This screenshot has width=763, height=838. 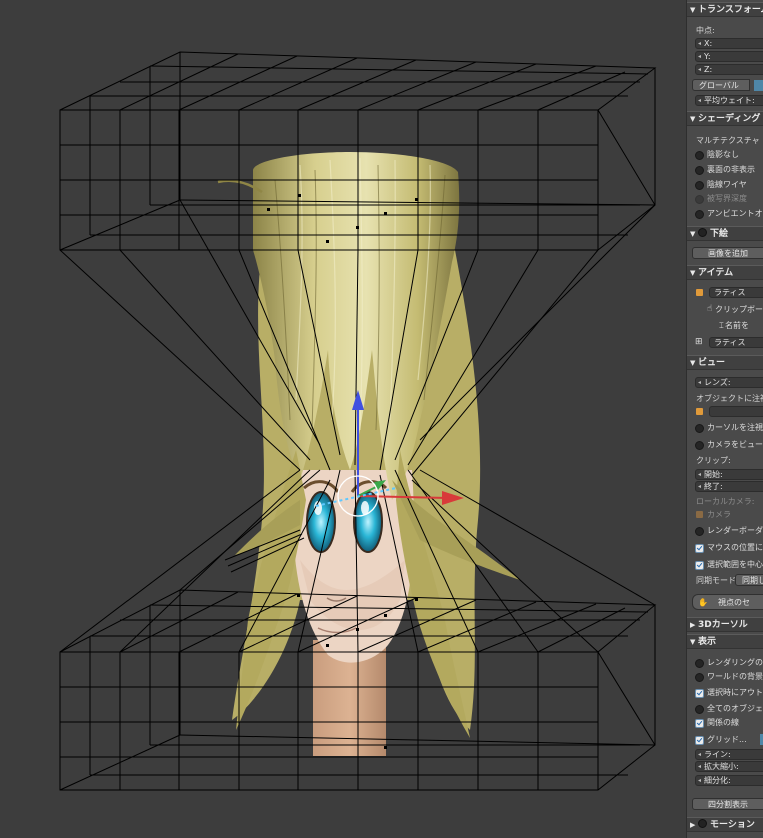 I want to click on lens-row: ◂ レンズ:, so click(x=725, y=382).